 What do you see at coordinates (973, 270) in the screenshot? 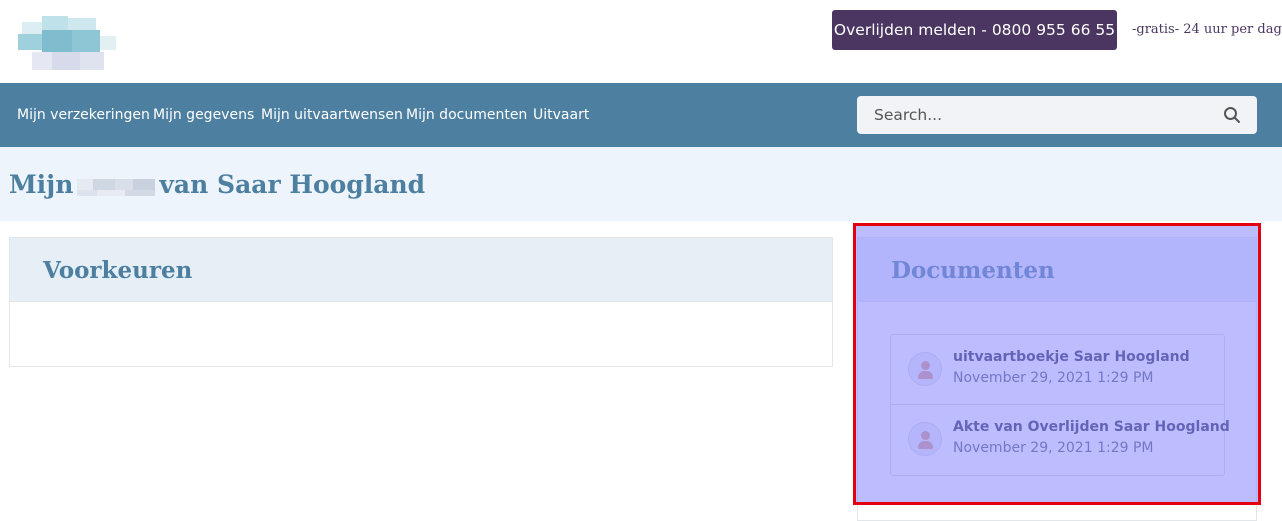
I see `documents-title: Documenten` at bounding box center [973, 270].